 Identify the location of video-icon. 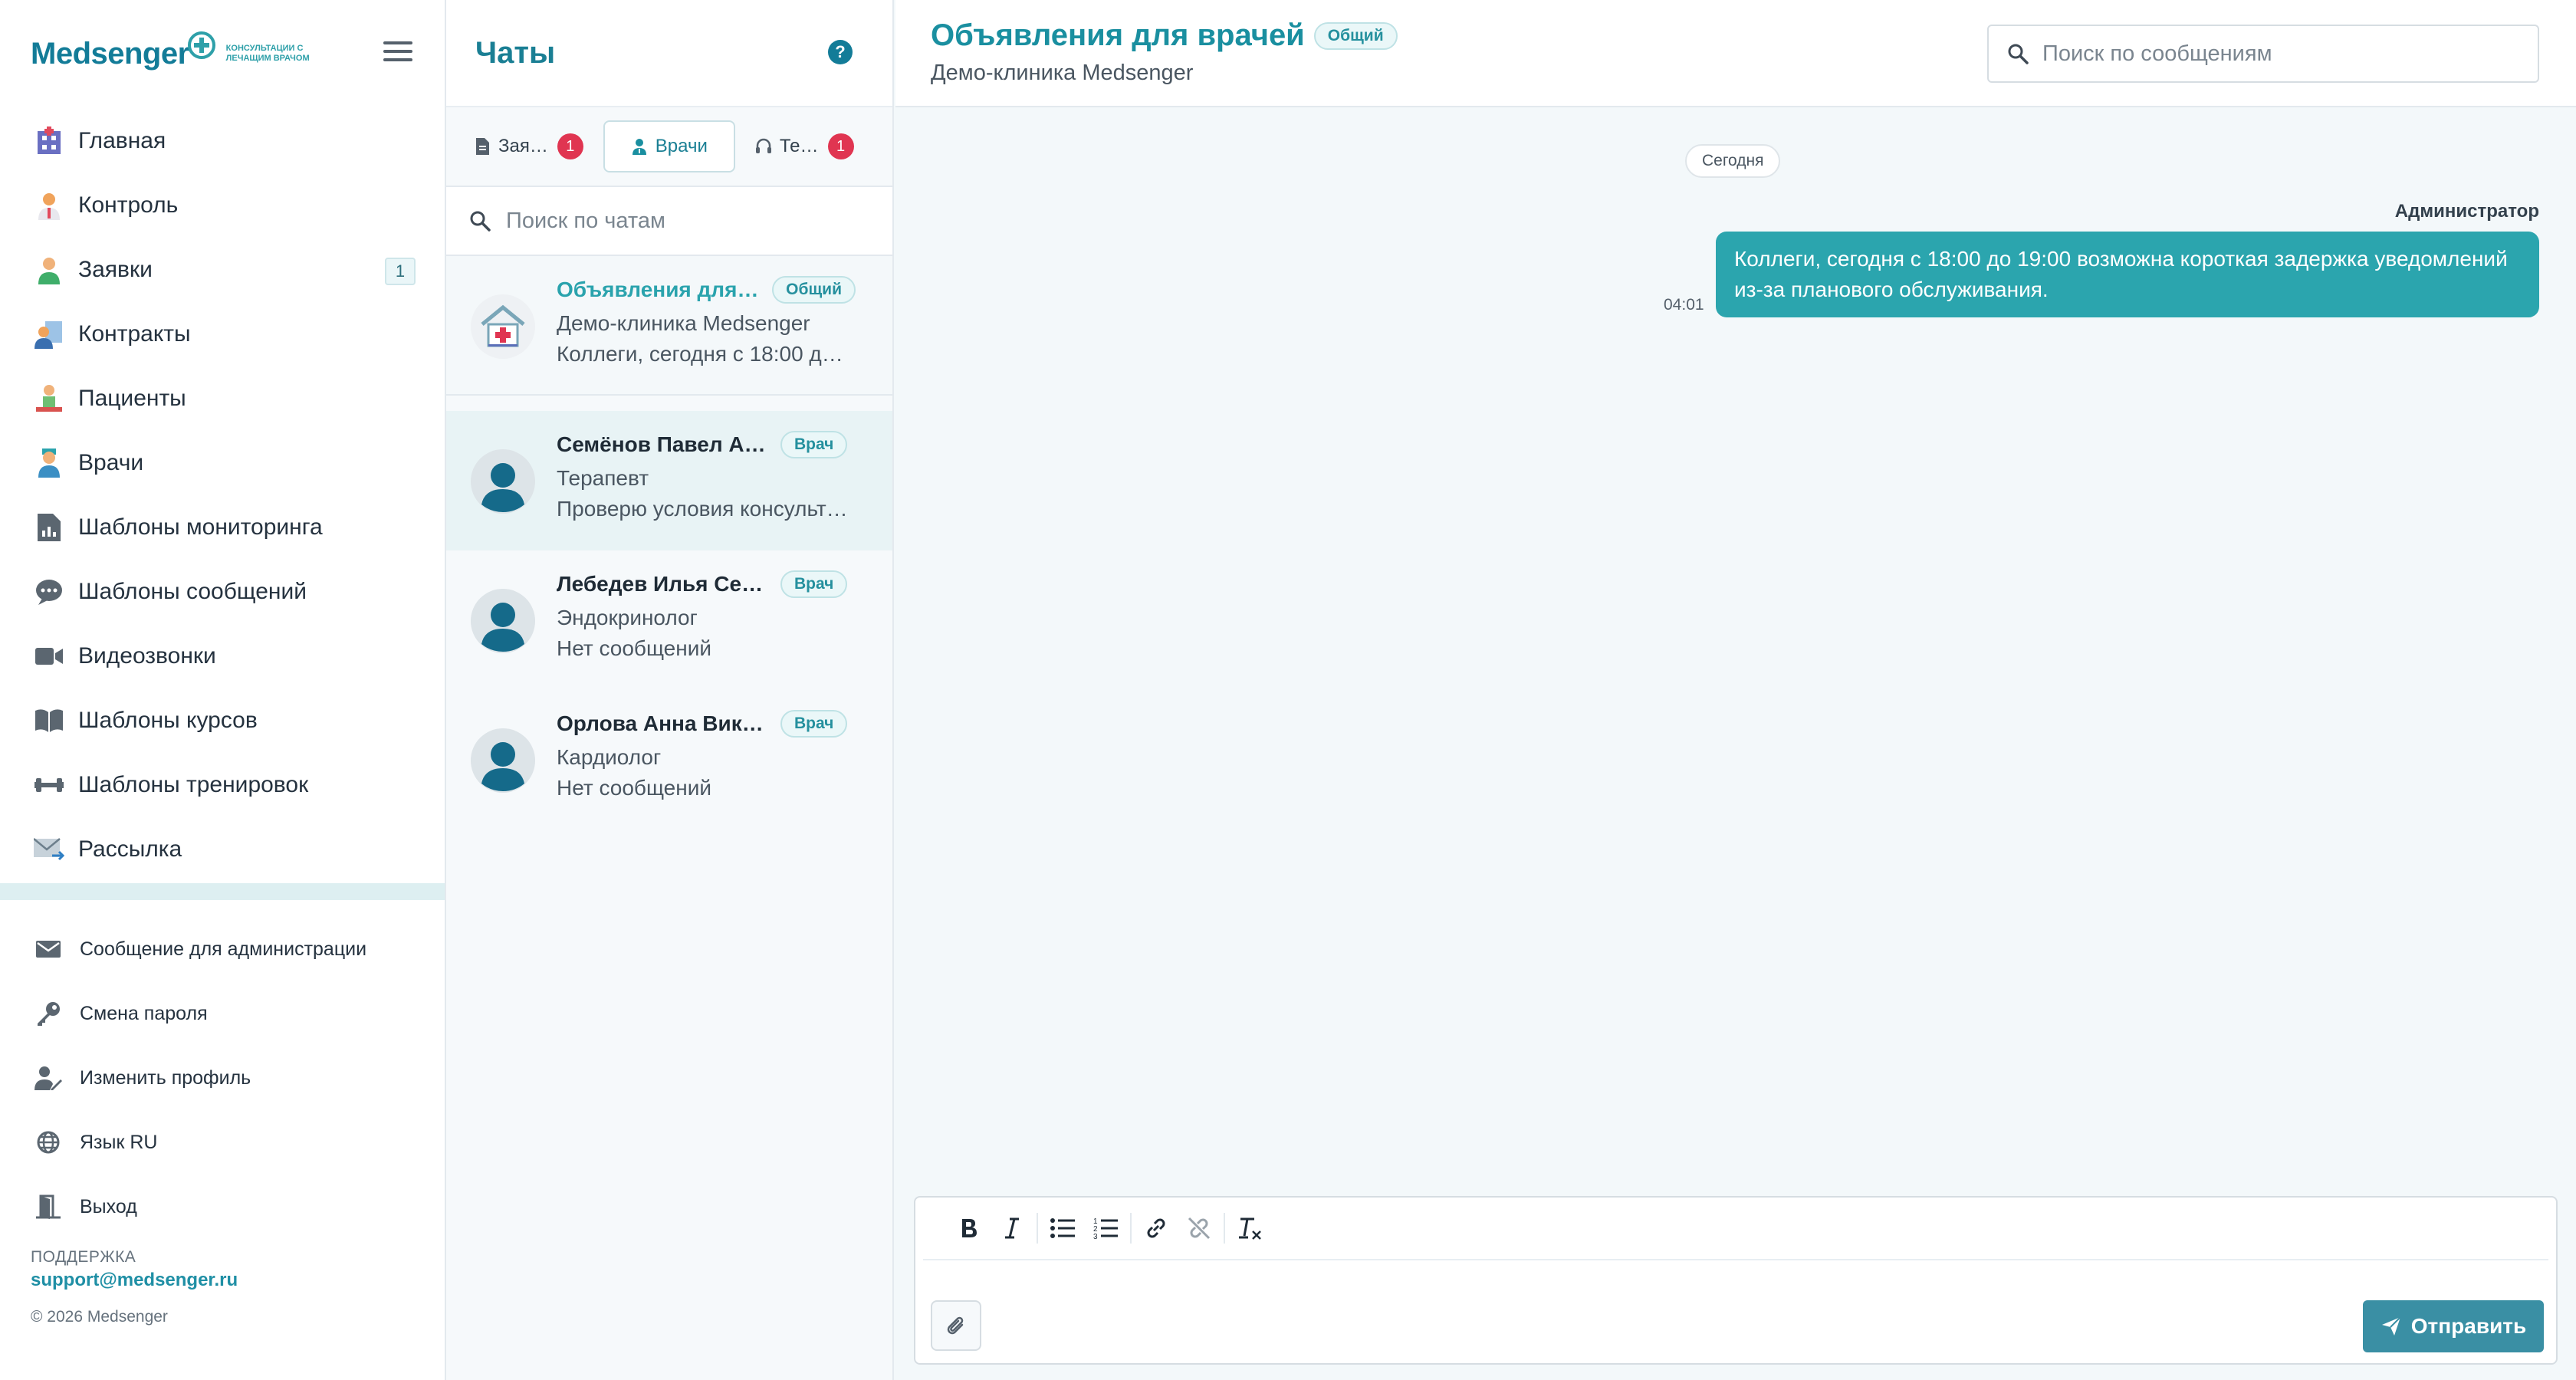
(49, 657).